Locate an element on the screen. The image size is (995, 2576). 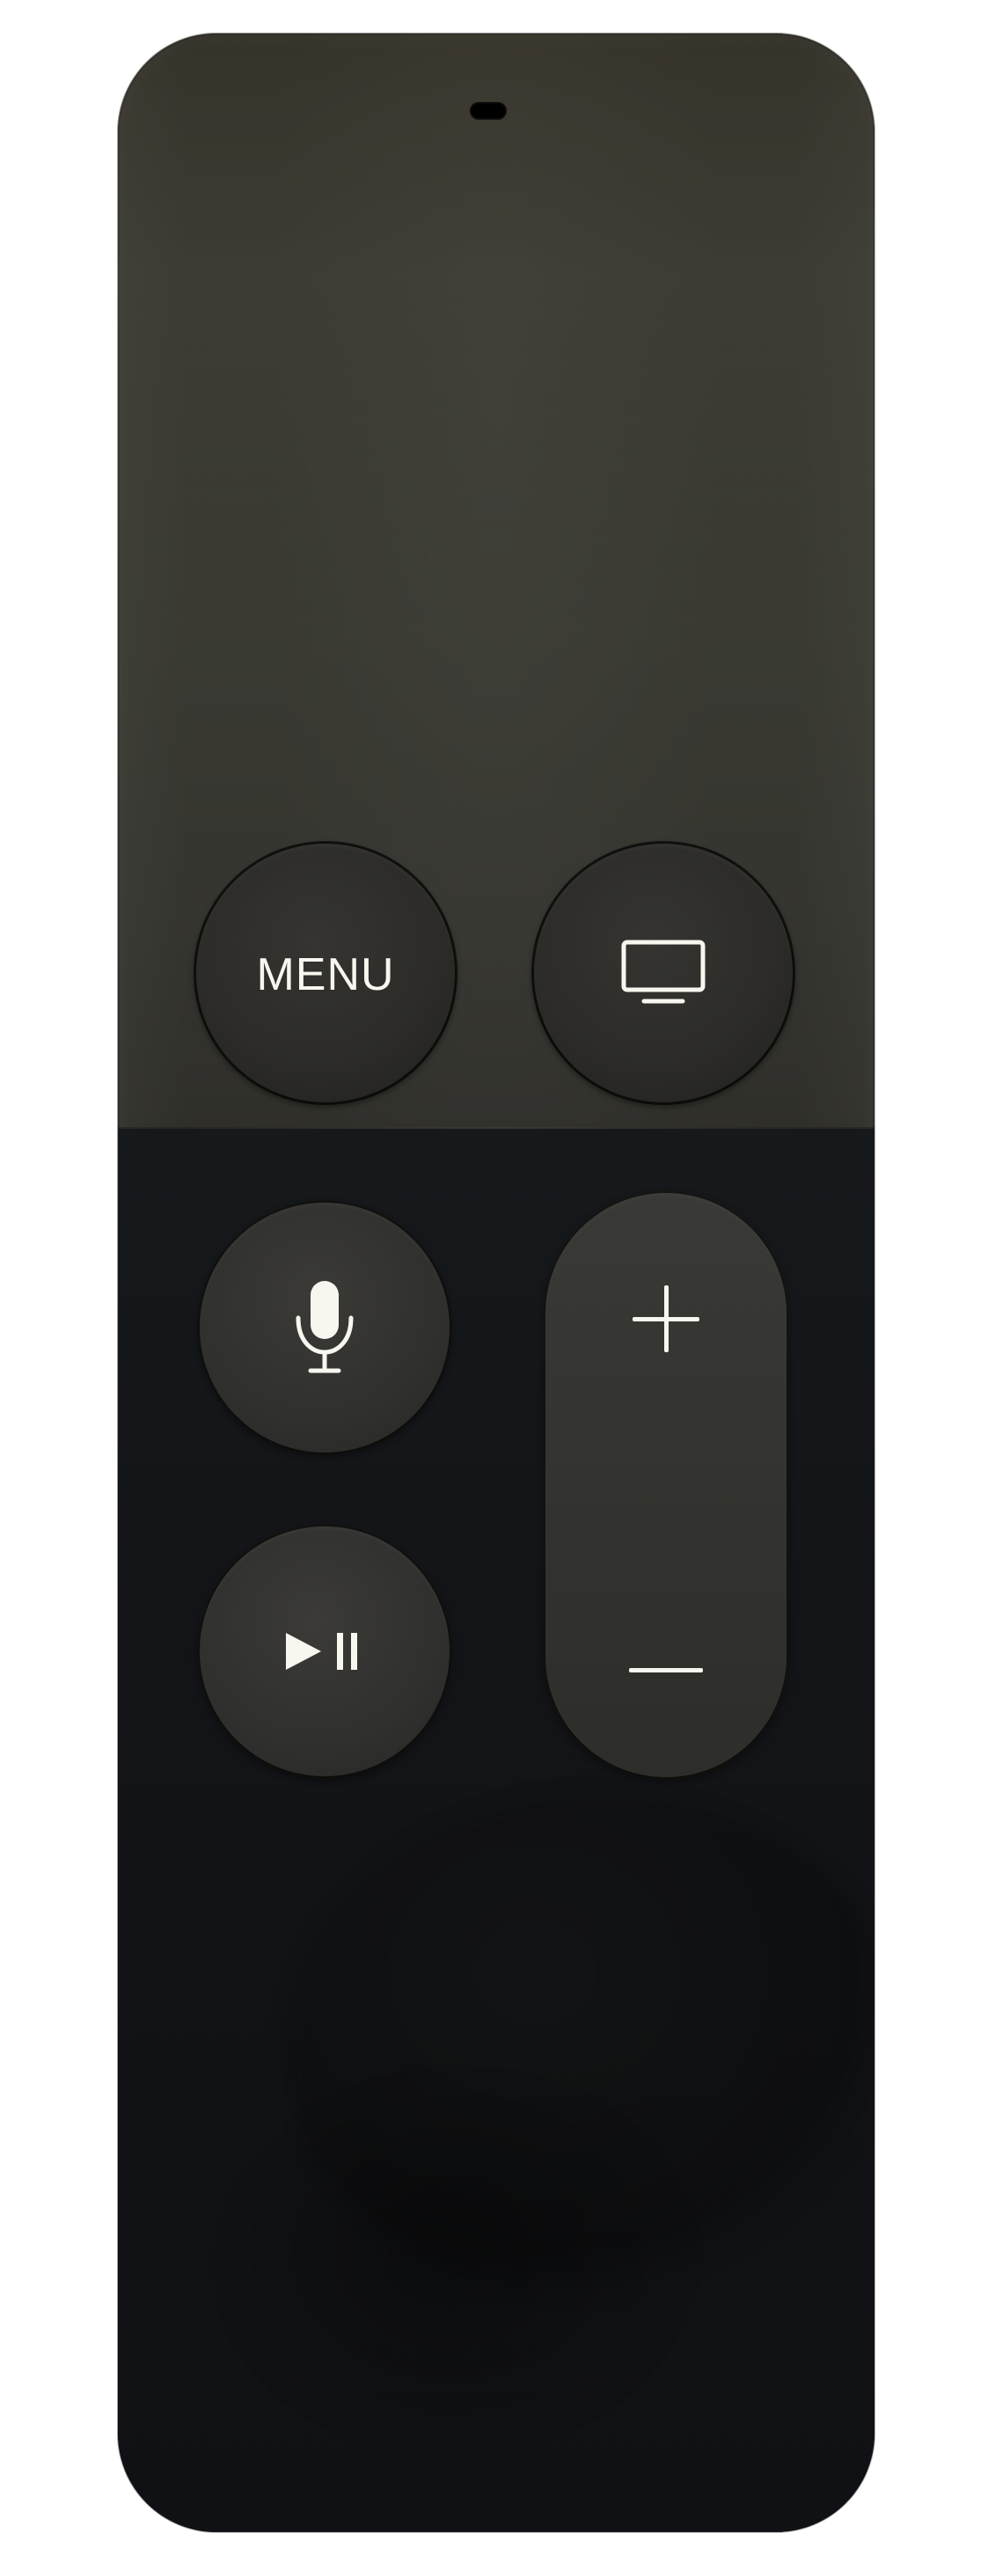
play-pause-icon is located at coordinates (322, 1651).